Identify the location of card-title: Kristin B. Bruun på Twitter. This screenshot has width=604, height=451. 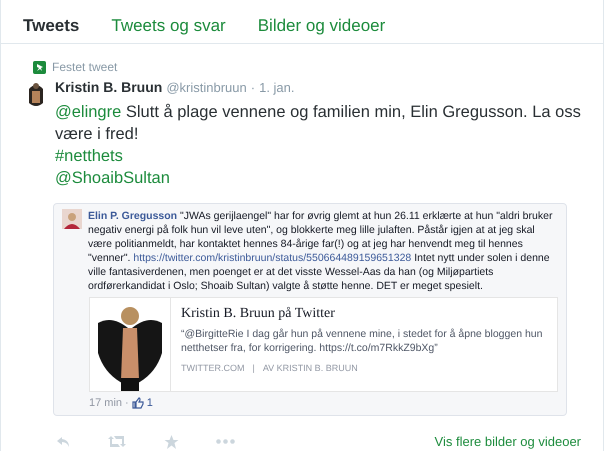
(258, 314).